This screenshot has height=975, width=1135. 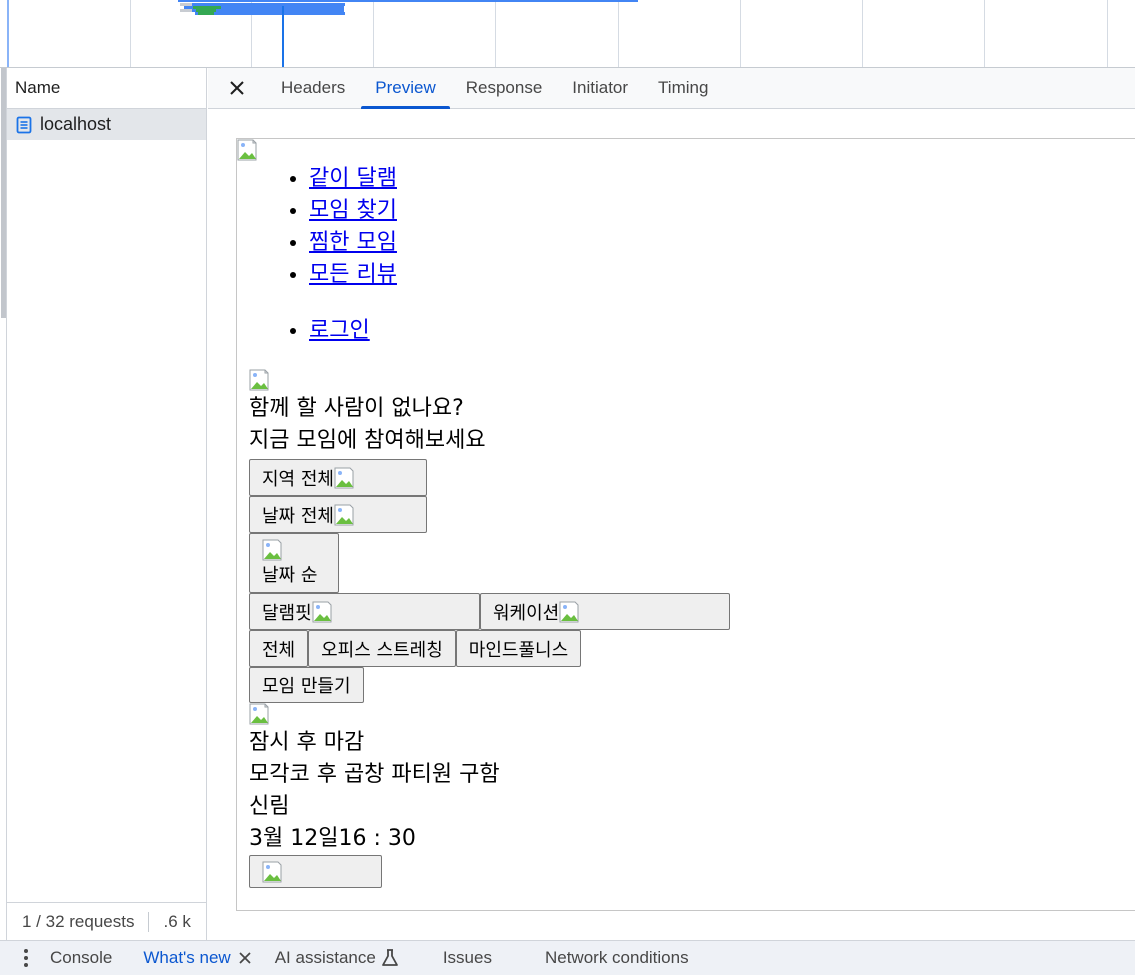 I want to click on nav-item: 찜한 모임, so click(x=722, y=243).